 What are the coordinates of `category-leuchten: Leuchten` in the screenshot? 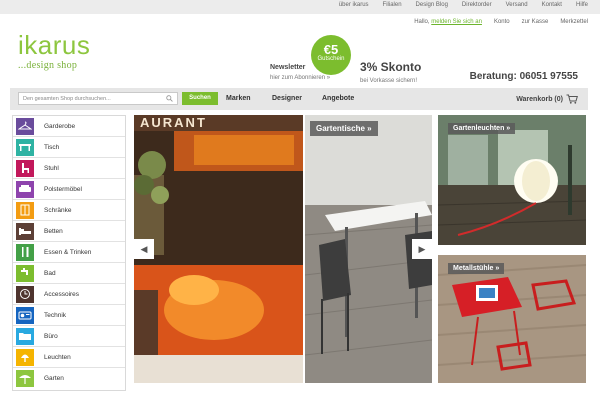 It's located at (69, 357).